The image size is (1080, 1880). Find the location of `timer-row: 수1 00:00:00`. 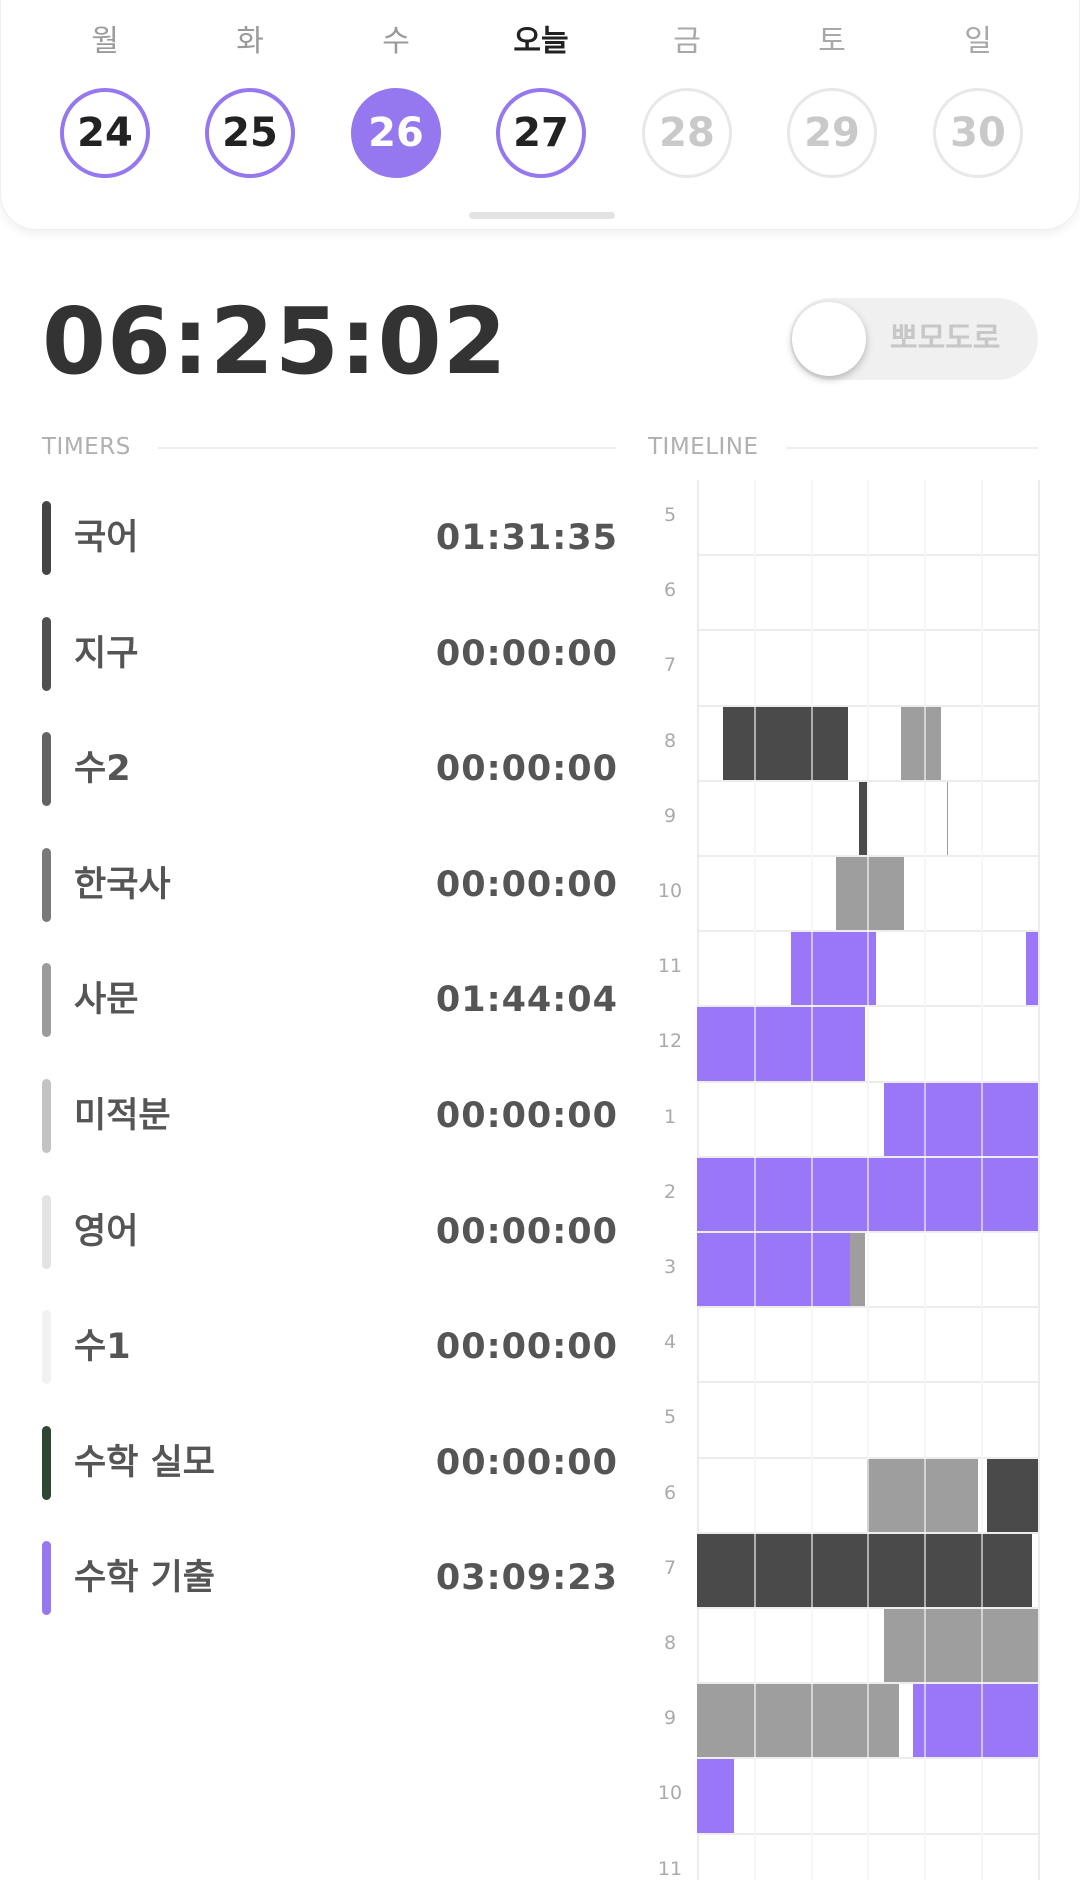

timer-row: 수1 00:00:00 is located at coordinates (330, 1347).